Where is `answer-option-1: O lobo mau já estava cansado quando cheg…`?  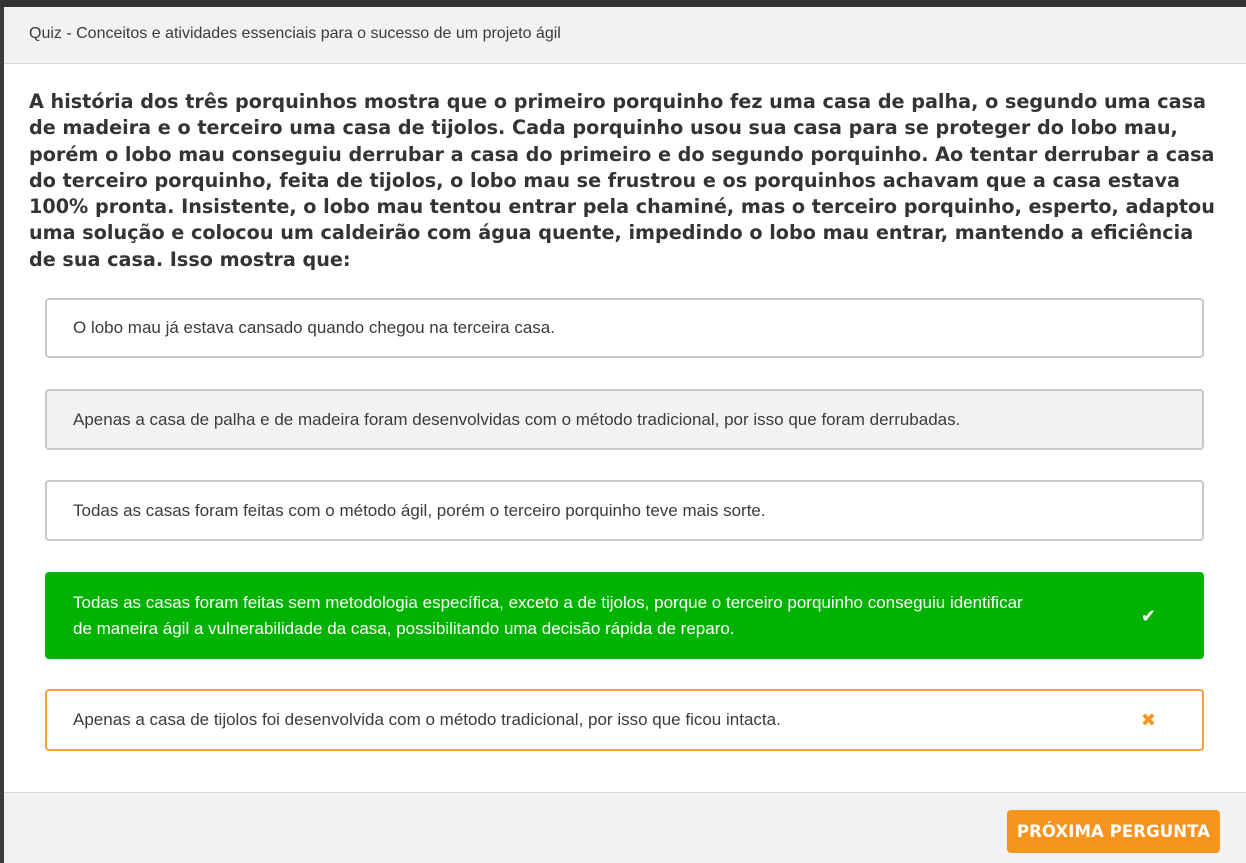
answer-option-1: O lobo mau já estava cansado quando cheg… is located at coordinates (624, 328).